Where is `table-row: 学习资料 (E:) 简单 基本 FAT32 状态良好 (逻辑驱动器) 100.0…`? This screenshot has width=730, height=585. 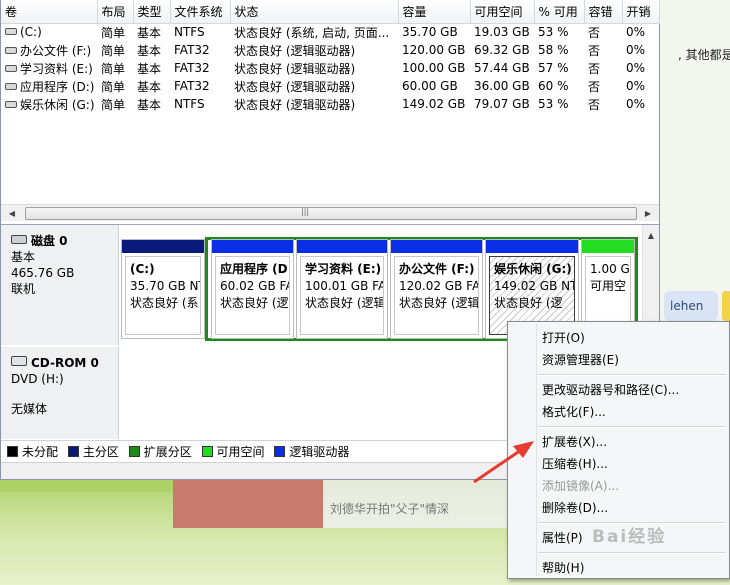 table-row: 学习资料 (E:) 简单 基本 FAT32 状态良好 (逻辑驱动器) 100.0… is located at coordinates (330, 68).